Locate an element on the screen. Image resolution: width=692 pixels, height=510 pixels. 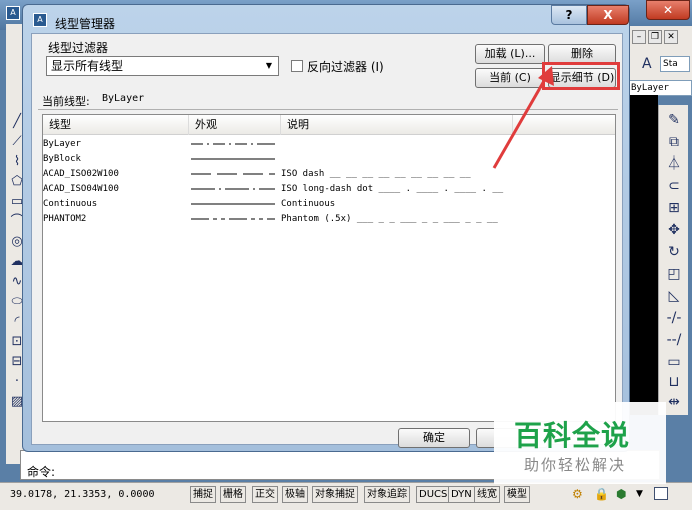
rotate-icon: ↻ is located at coordinates (674, 252).